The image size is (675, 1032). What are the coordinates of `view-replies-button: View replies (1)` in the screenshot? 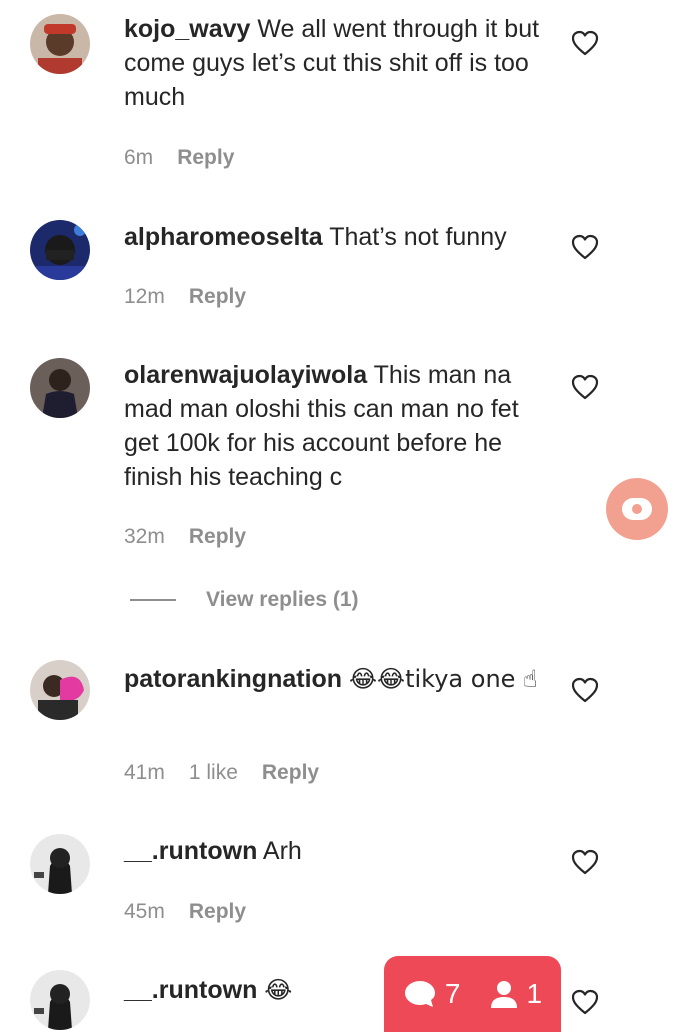 It's located at (244, 600).